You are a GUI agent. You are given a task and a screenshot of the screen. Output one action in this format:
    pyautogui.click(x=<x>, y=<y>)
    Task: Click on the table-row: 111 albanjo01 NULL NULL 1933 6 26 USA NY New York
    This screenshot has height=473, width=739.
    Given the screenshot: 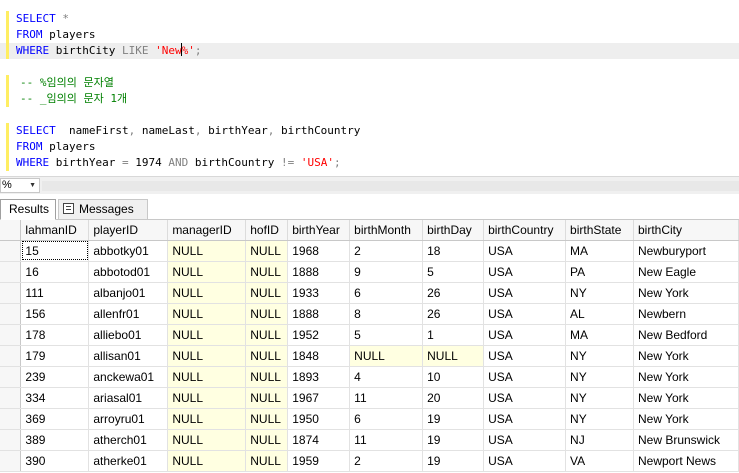 What is the action you would take?
    pyautogui.click(x=369, y=293)
    